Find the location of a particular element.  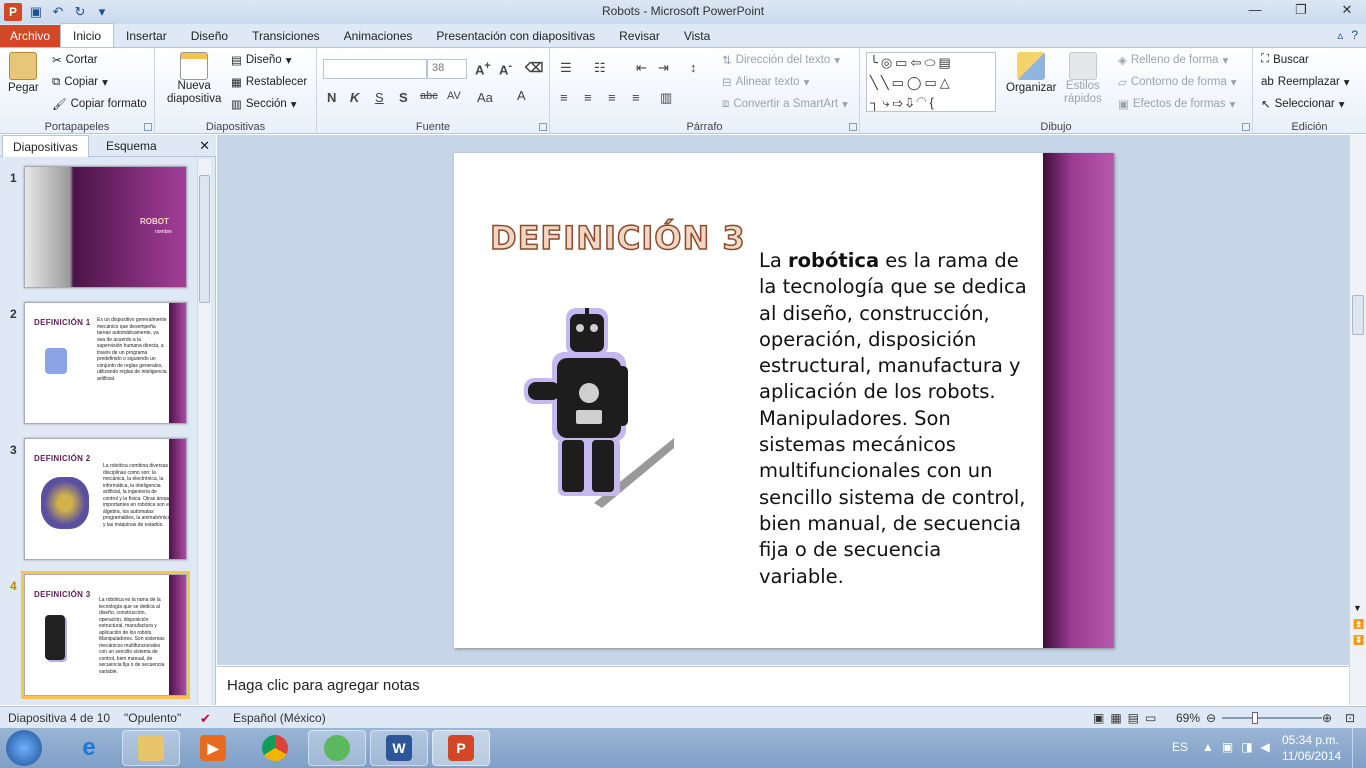

justify-icon: ≡ is located at coordinates (636, 97).